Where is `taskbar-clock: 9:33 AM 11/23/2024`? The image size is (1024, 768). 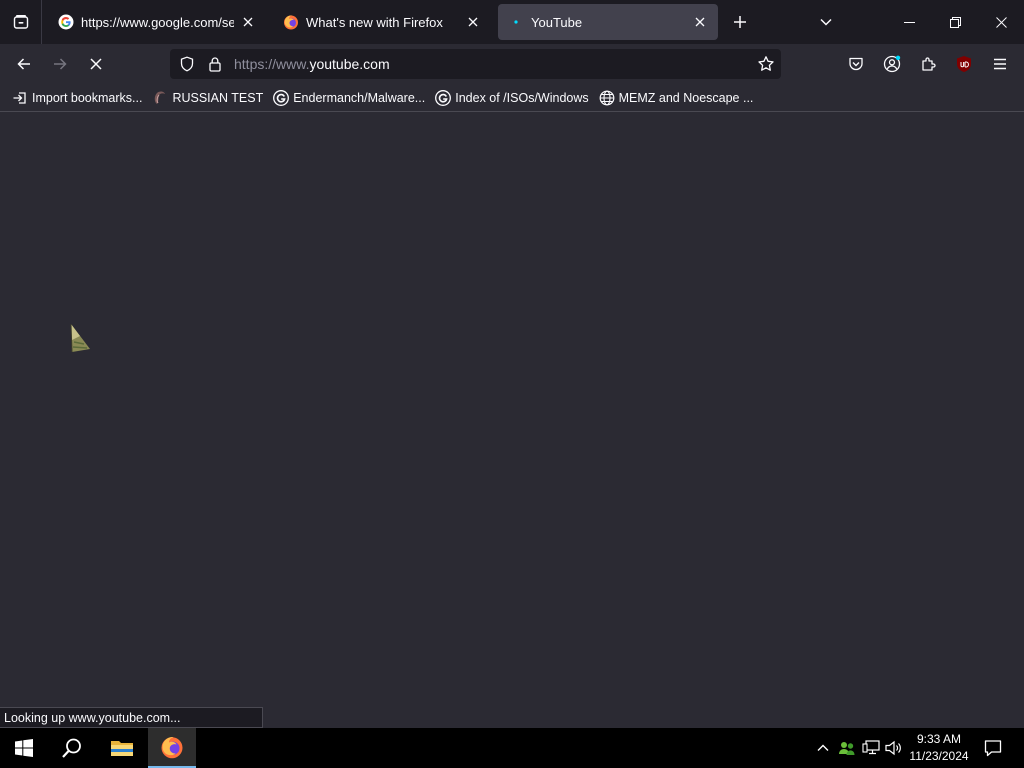 taskbar-clock: 9:33 AM 11/23/2024 is located at coordinates (939, 748).